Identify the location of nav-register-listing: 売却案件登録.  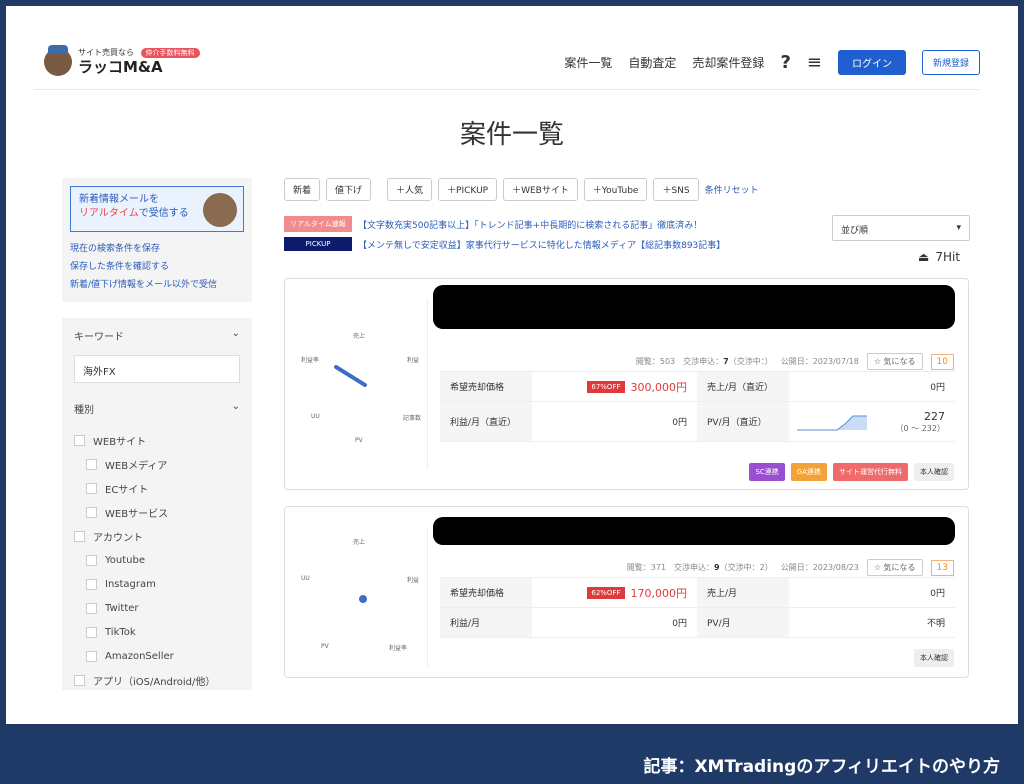
(728, 62).